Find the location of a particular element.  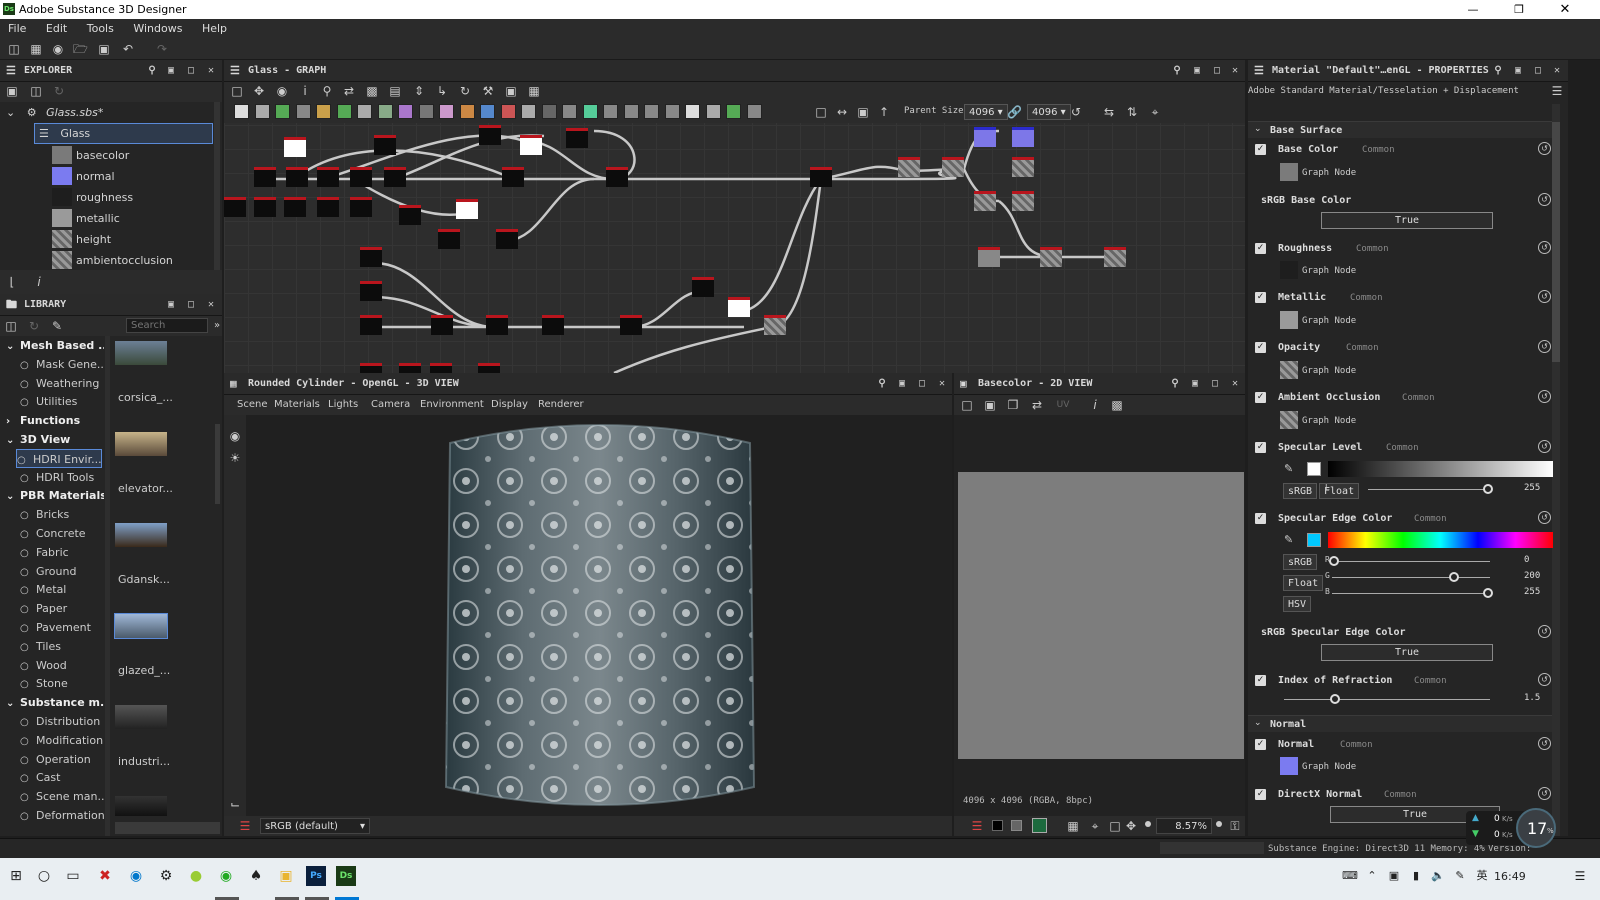

qq-icon: ♠ is located at coordinates (256, 876).